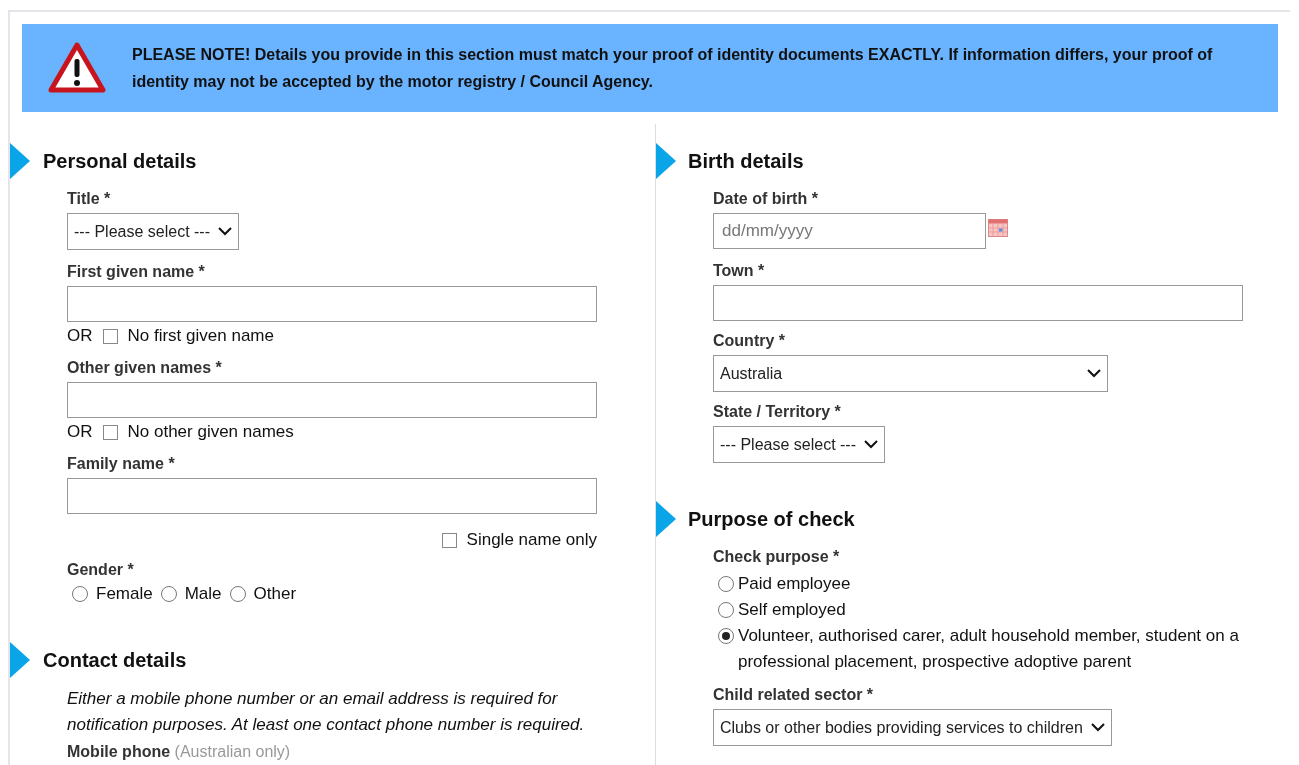 The height and width of the screenshot is (765, 1299). Describe the element at coordinates (101, 570) in the screenshot. I see `field-label: Gender *` at that location.